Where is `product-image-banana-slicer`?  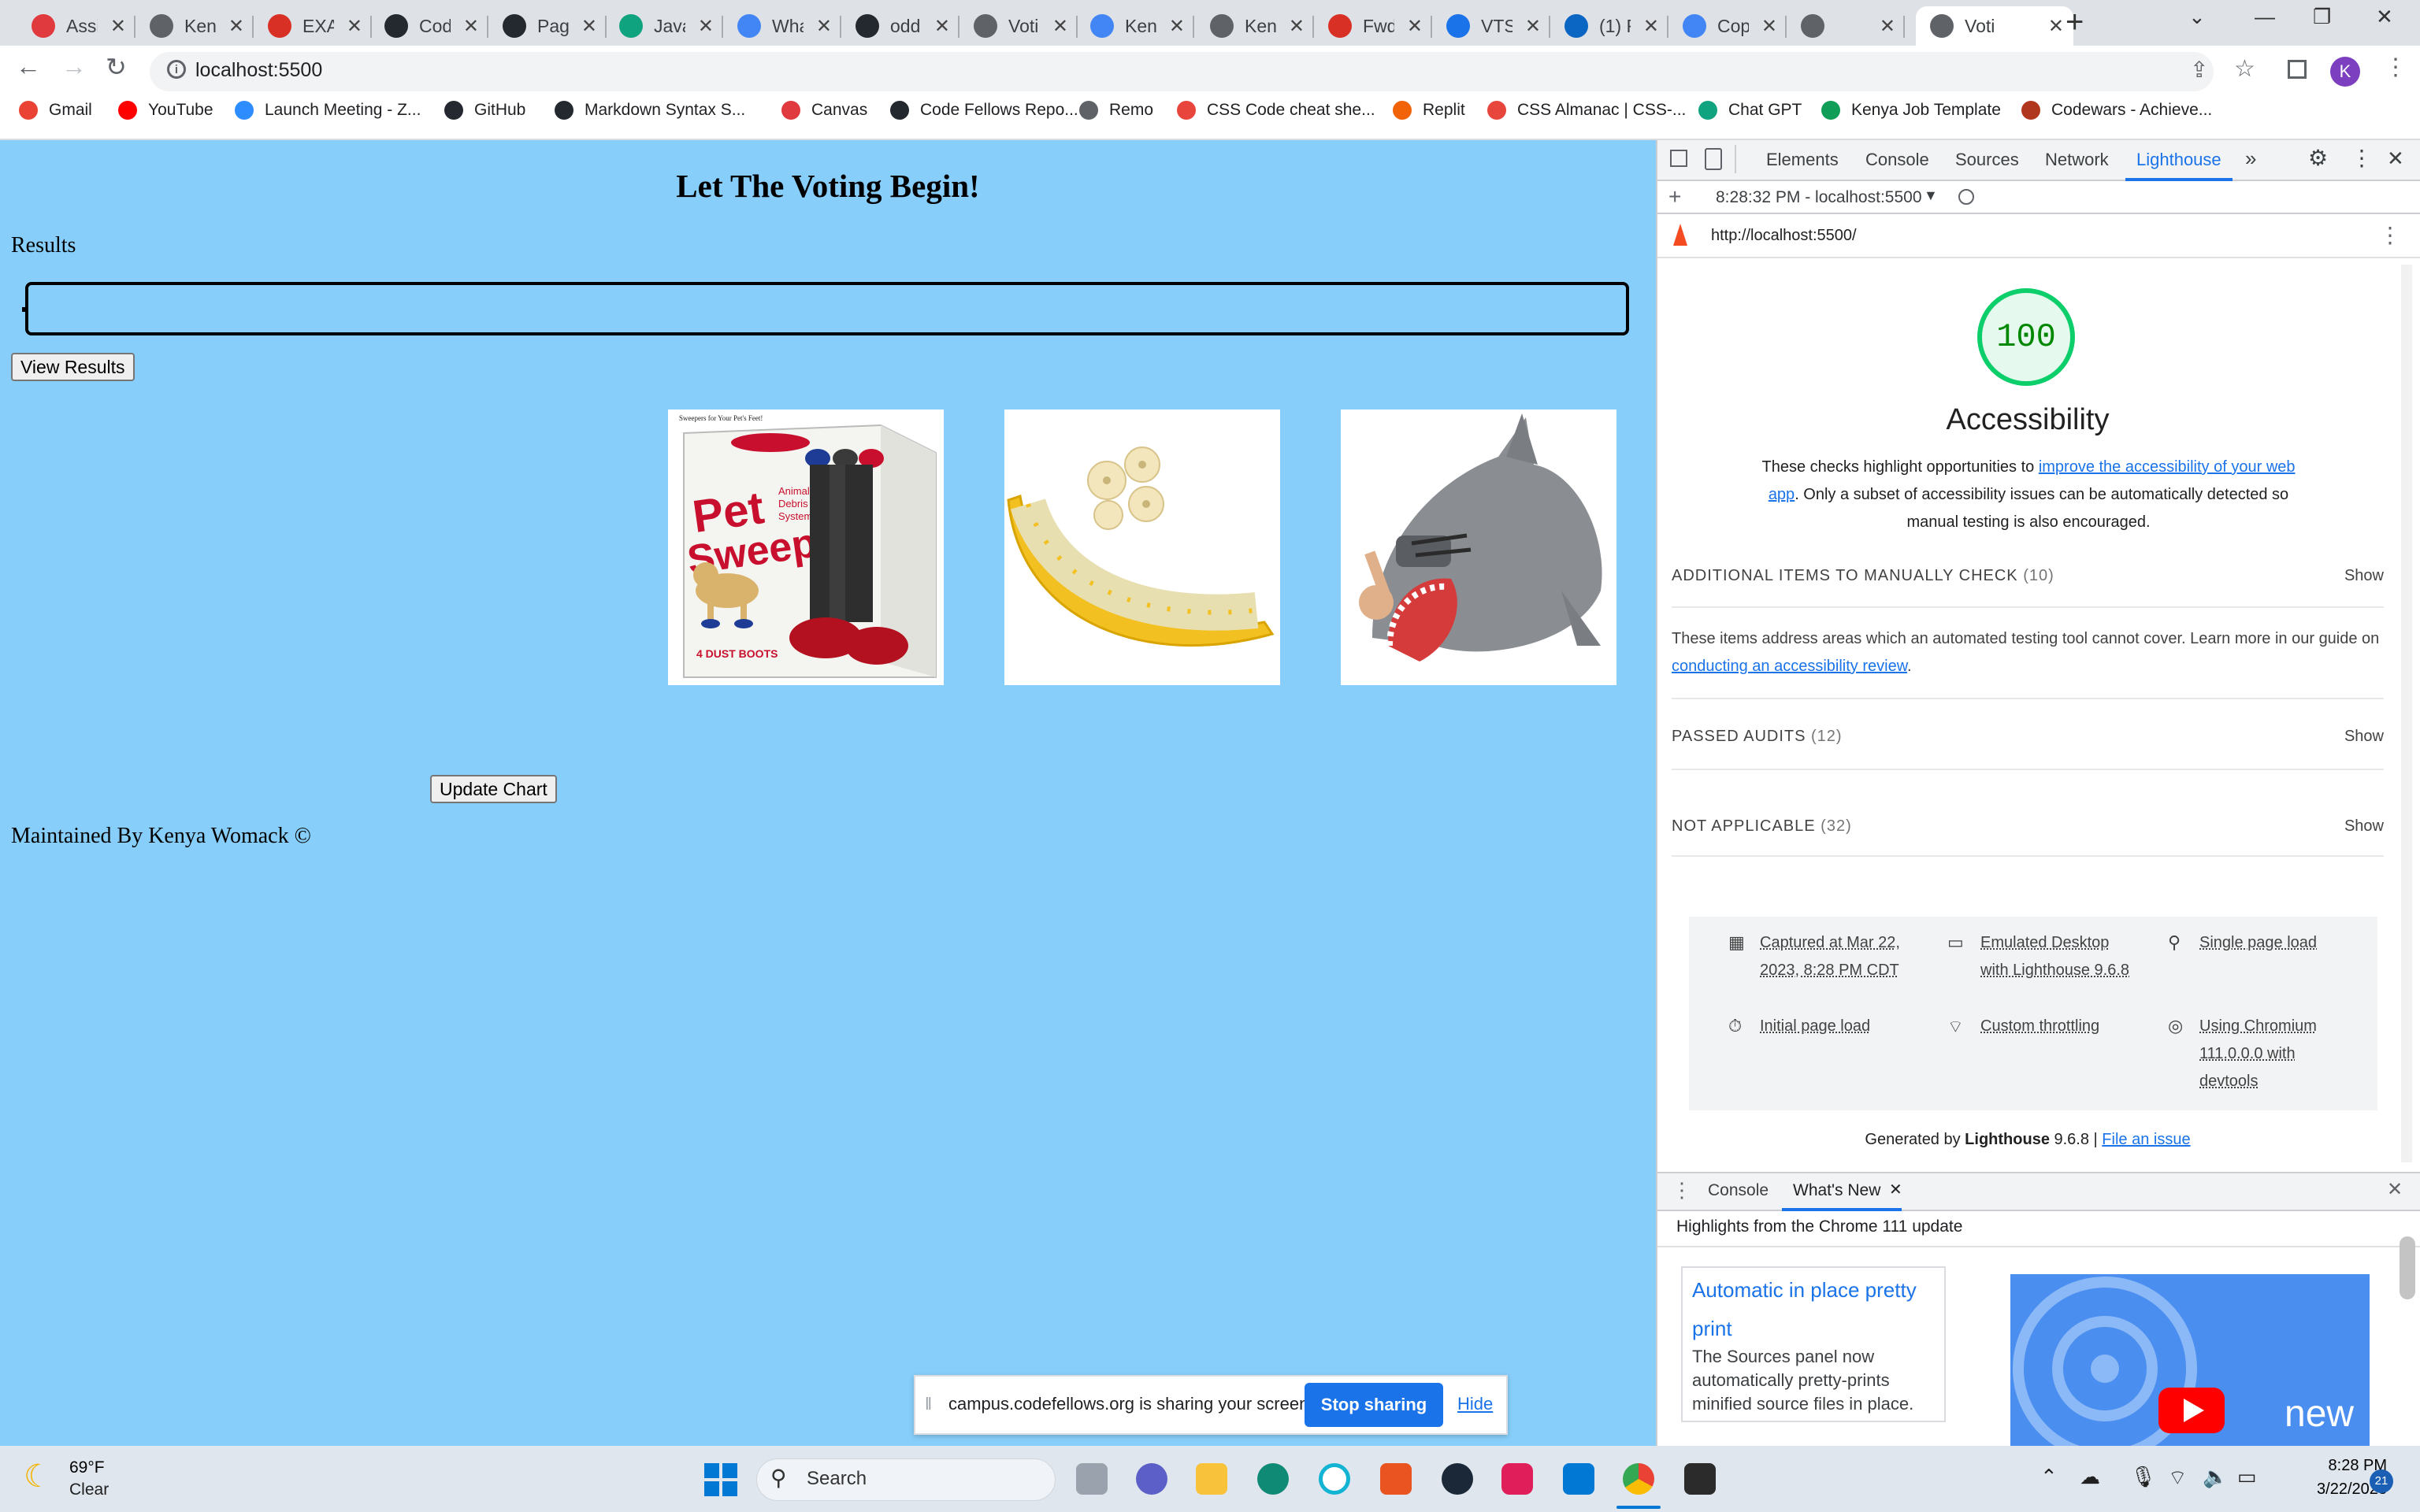
product-image-banana-slicer is located at coordinates (1142, 547).